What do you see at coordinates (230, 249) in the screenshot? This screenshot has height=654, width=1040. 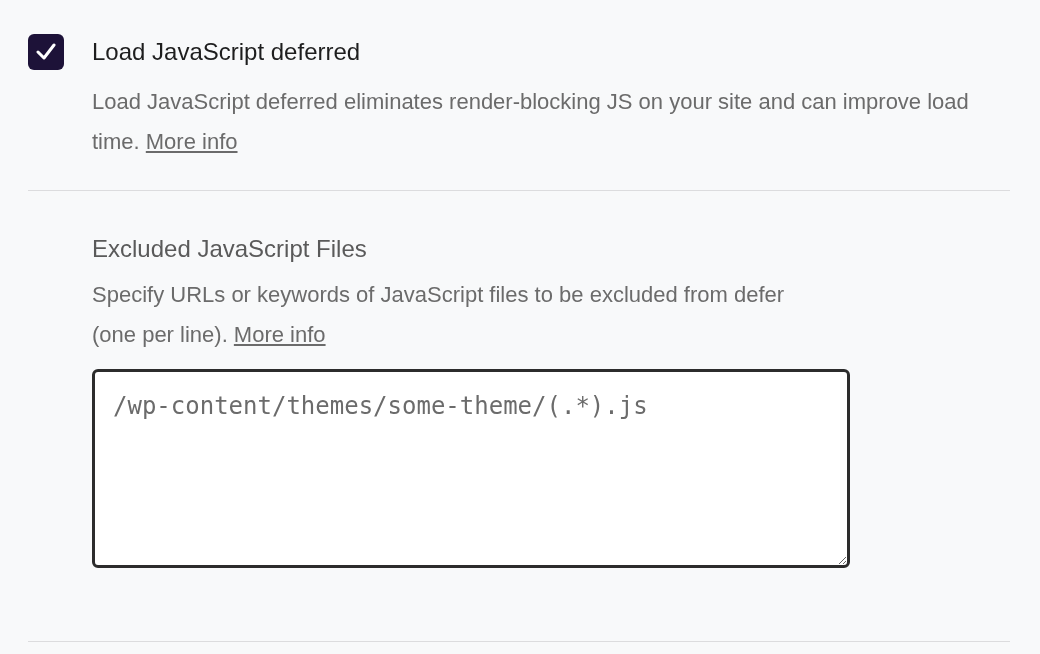 I see `section-heading: Excluded JavaScript Files` at bounding box center [230, 249].